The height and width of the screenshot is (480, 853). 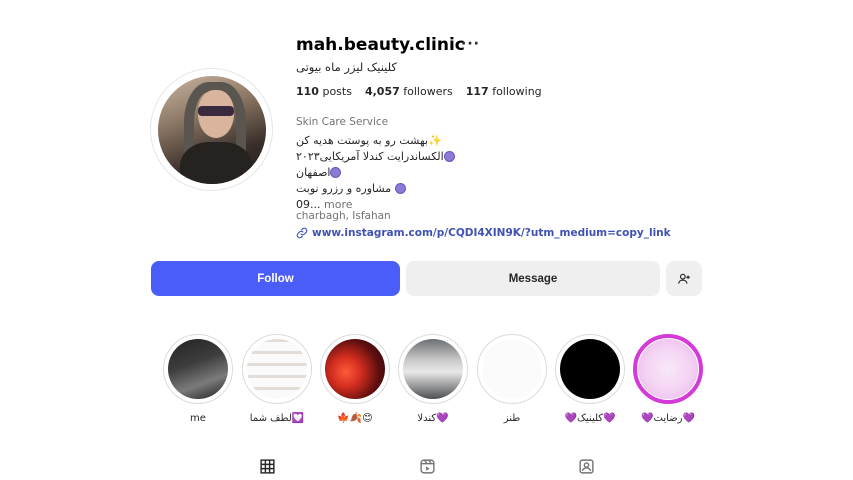 I want to click on more-options-icon: ···, so click(x=470, y=44).